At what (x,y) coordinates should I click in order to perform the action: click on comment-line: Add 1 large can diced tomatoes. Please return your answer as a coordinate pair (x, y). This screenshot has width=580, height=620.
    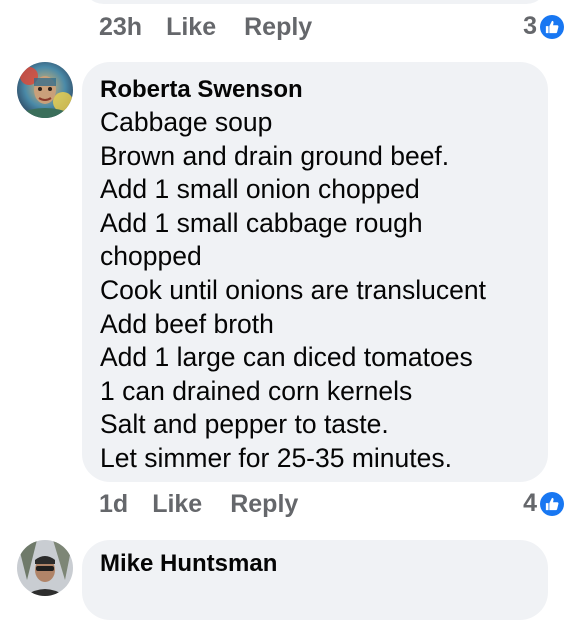
    Looking at the image, I should click on (286, 357).